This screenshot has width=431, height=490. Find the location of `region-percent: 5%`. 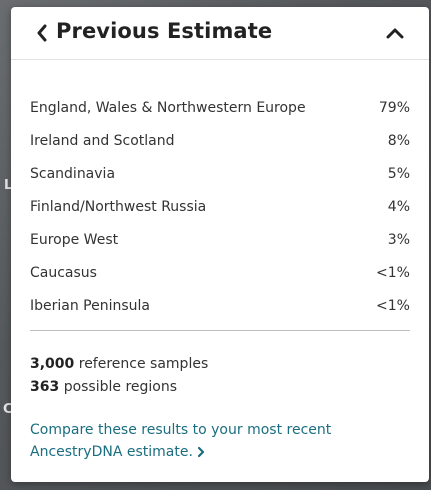

region-percent: 5% is located at coordinates (398, 173).